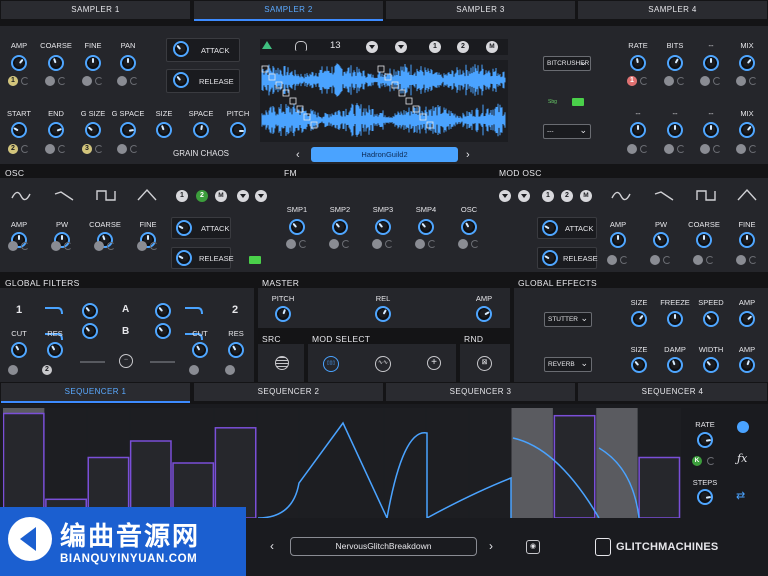 The width and height of the screenshot is (768, 576). I want to click on seq-sync-icon, so click(743, 427).